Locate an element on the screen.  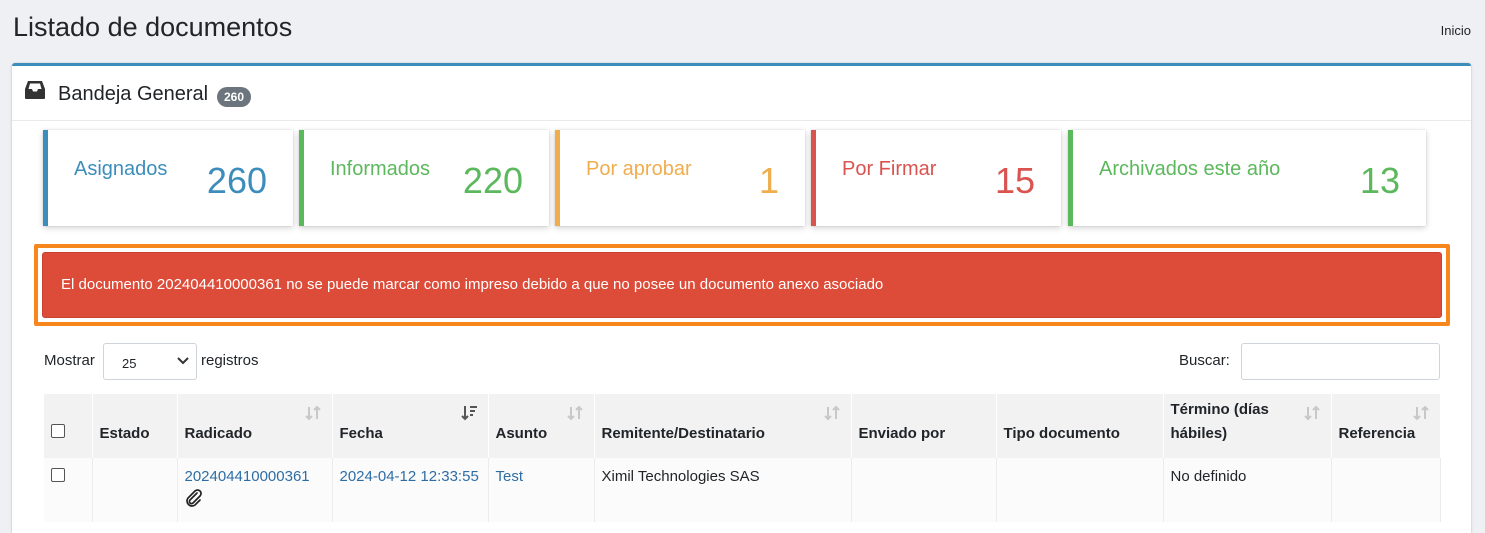
column-header-fecha: Fecha is located at coordinates (410, 426).